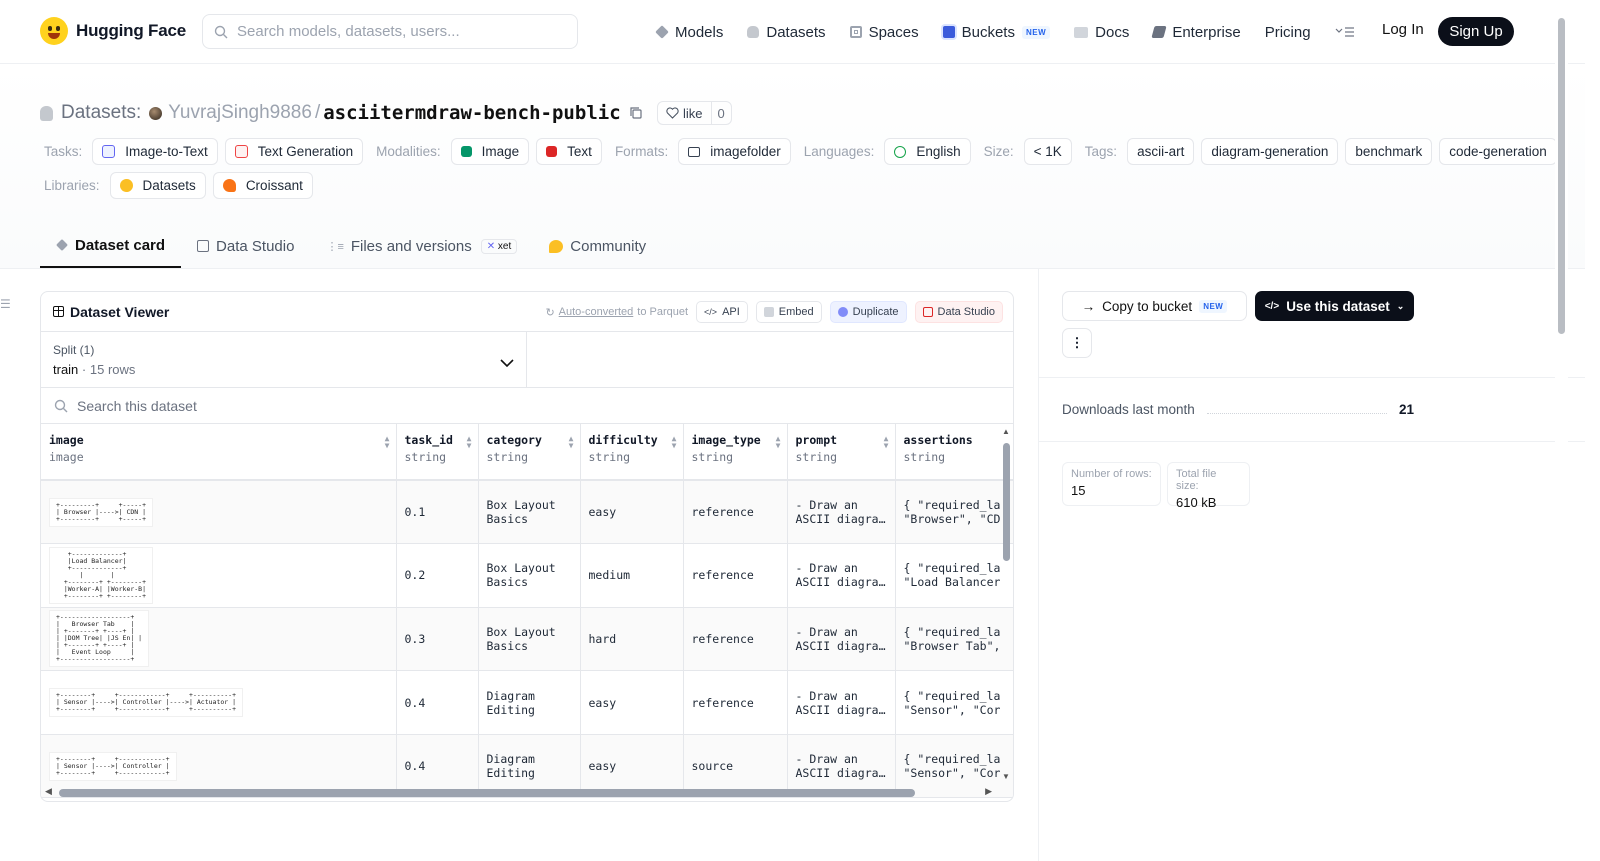 The width and height of the screenshot is (1600, 861). Describe the element at coordinates (597, 246) in the screenshot. I see `tab-community: Community` at that location.